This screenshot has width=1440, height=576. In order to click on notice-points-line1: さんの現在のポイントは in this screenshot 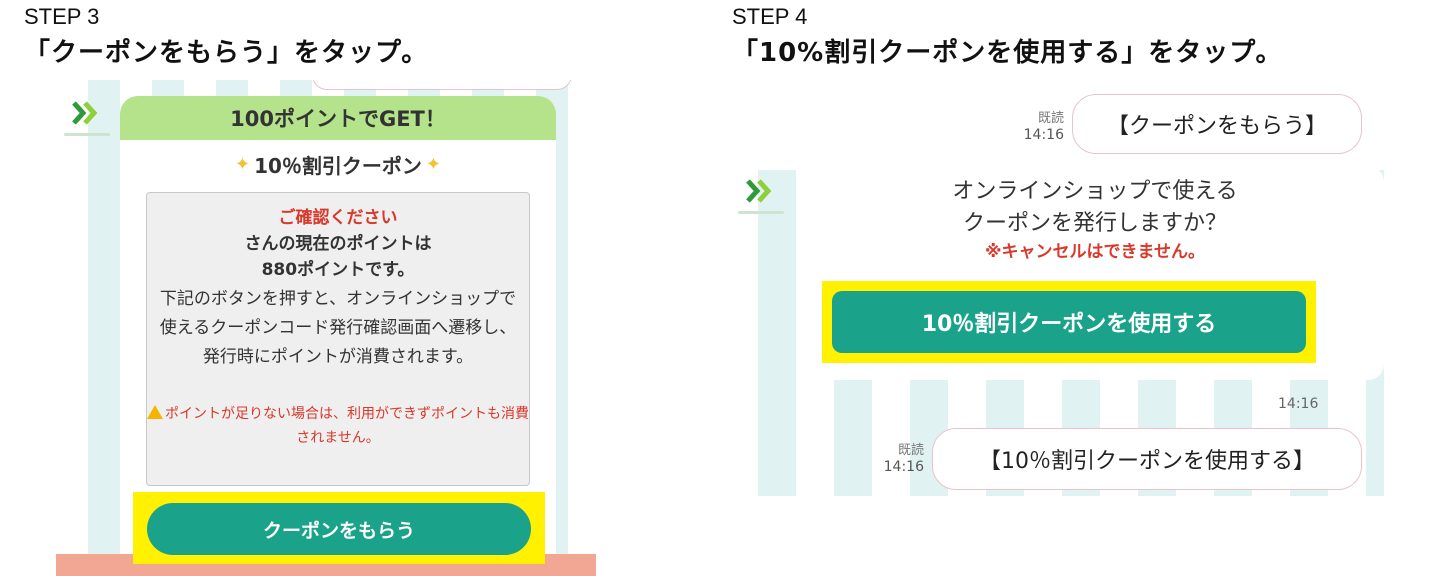, I will do `click(338, 244)`.